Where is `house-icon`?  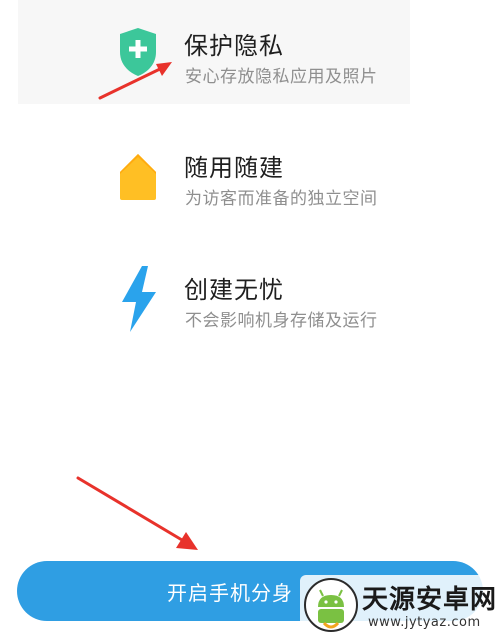
house-icon is located at coordinates (138, 177).